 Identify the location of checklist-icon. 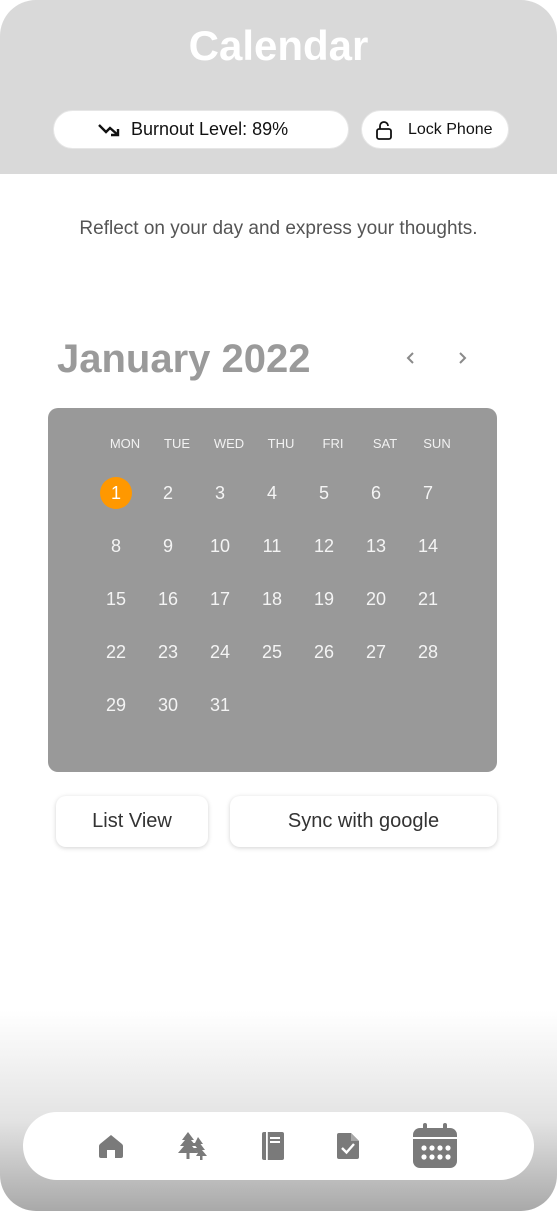
(348, 1146).